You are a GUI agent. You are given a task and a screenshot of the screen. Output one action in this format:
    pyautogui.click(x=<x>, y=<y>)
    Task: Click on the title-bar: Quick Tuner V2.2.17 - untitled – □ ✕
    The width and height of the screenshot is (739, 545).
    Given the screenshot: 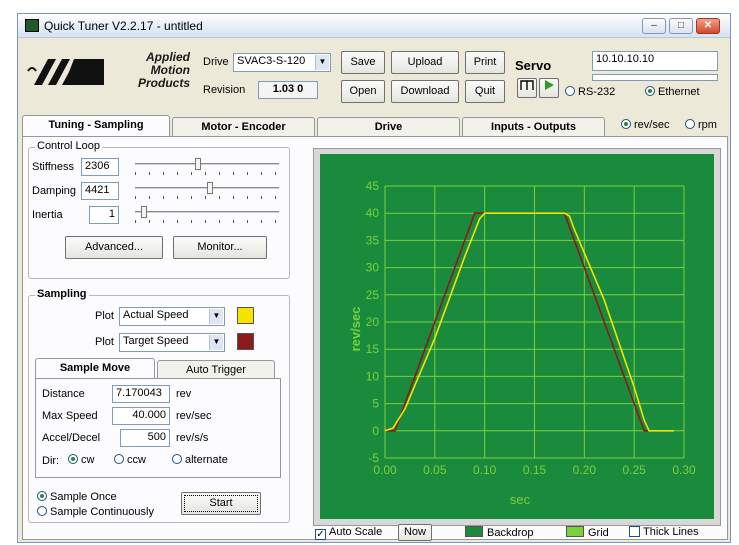 What is the action you would take?
    pyautogui.click(x=374, y=26)
    